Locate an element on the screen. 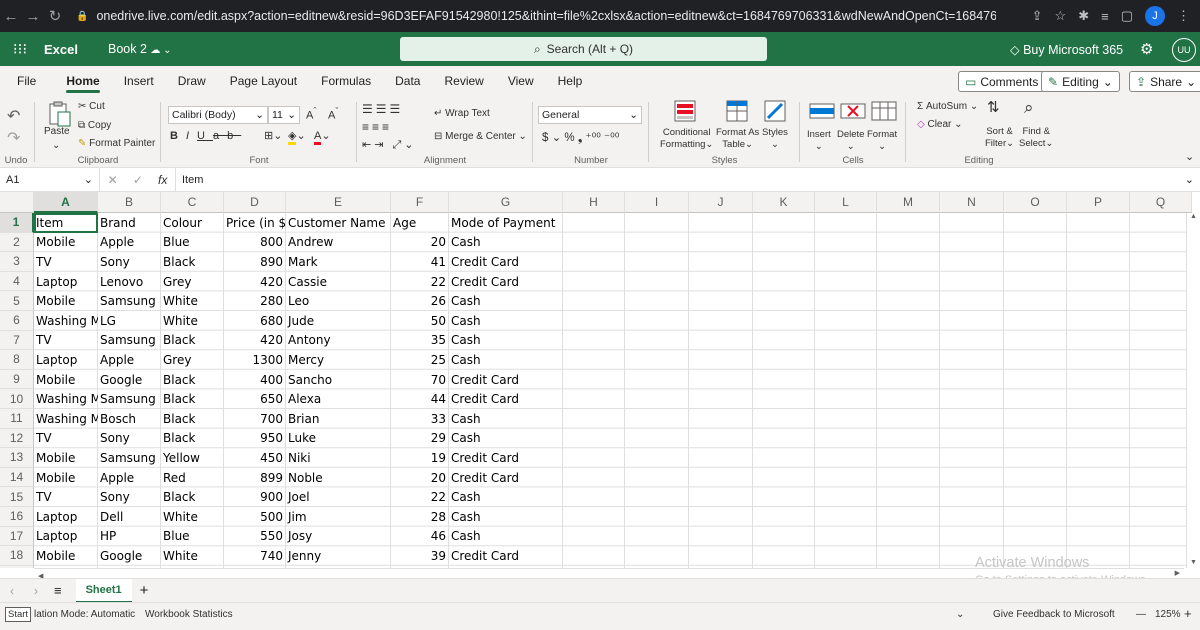 This screenshot has width=1200, height=630. cell-c14: Red is located at coordinates (192, 478).